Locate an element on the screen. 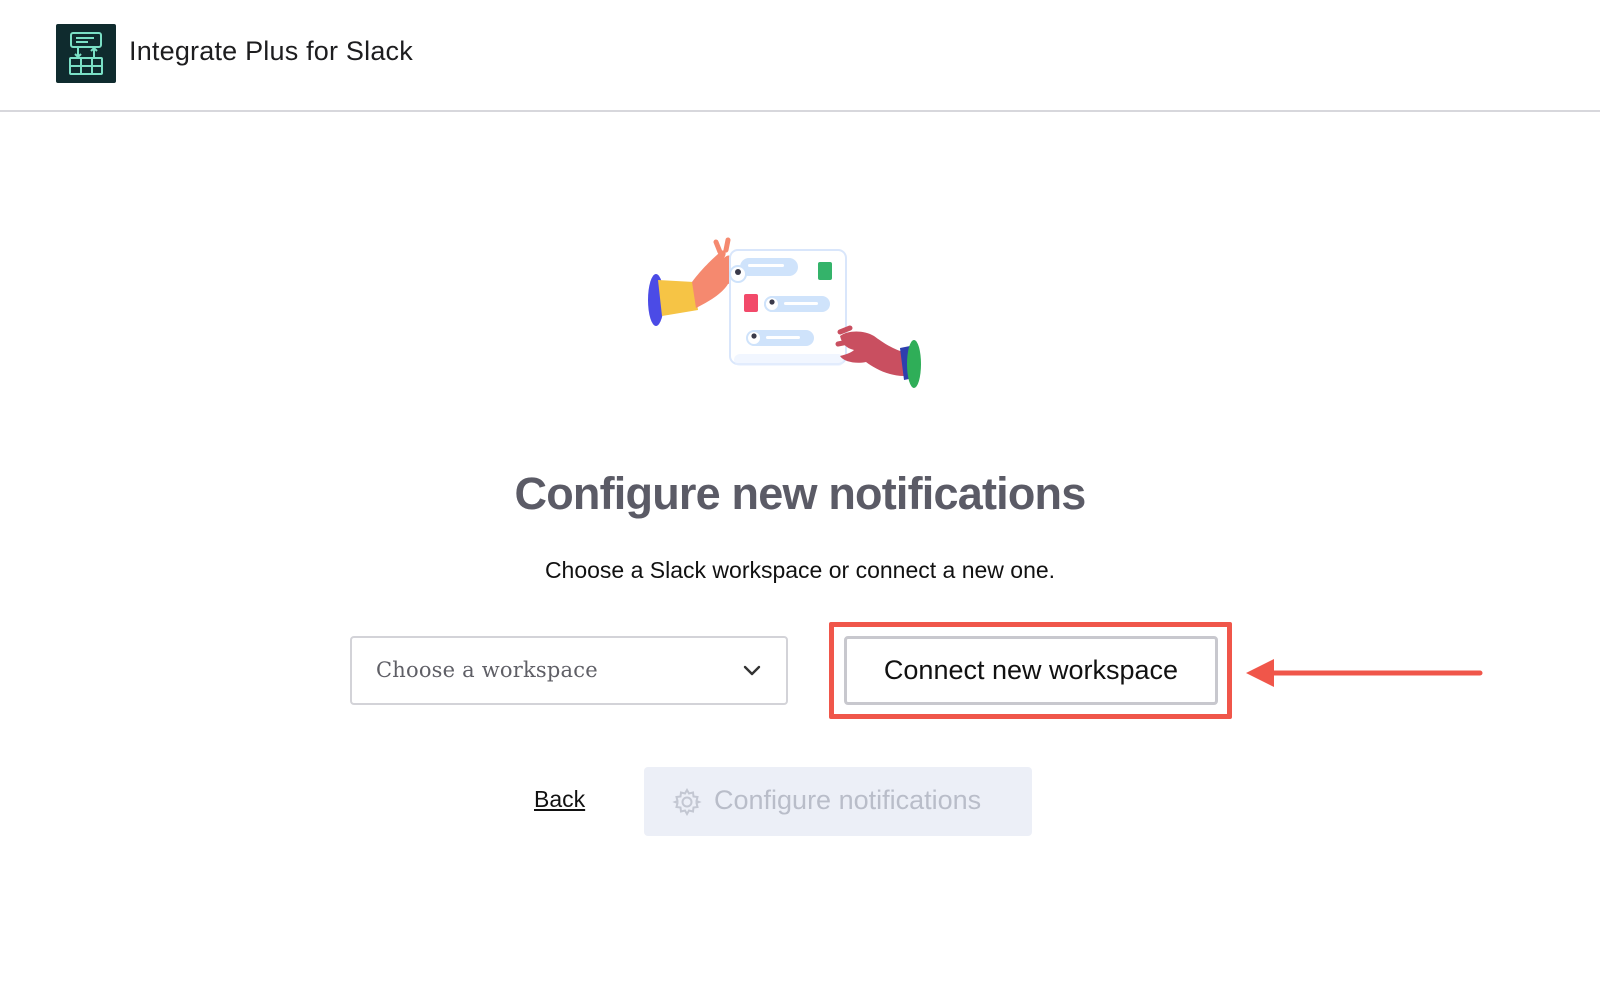 Image resolution: width=1600 pixels, height=991 pixels. configure-notifications-button: Configure notifications is located at coordinates (838, 801).